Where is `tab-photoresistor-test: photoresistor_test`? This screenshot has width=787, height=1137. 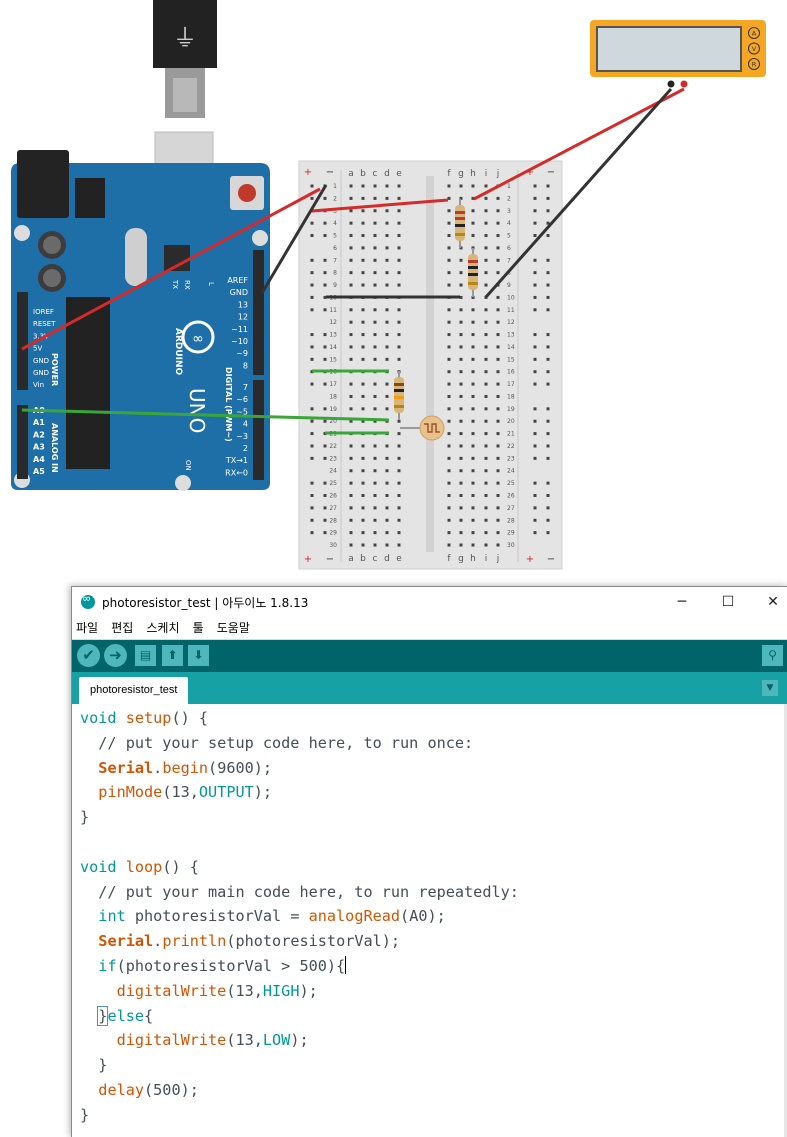
tab-photoresistor-test: photoresistor_test is located at coordinates (134, 690).